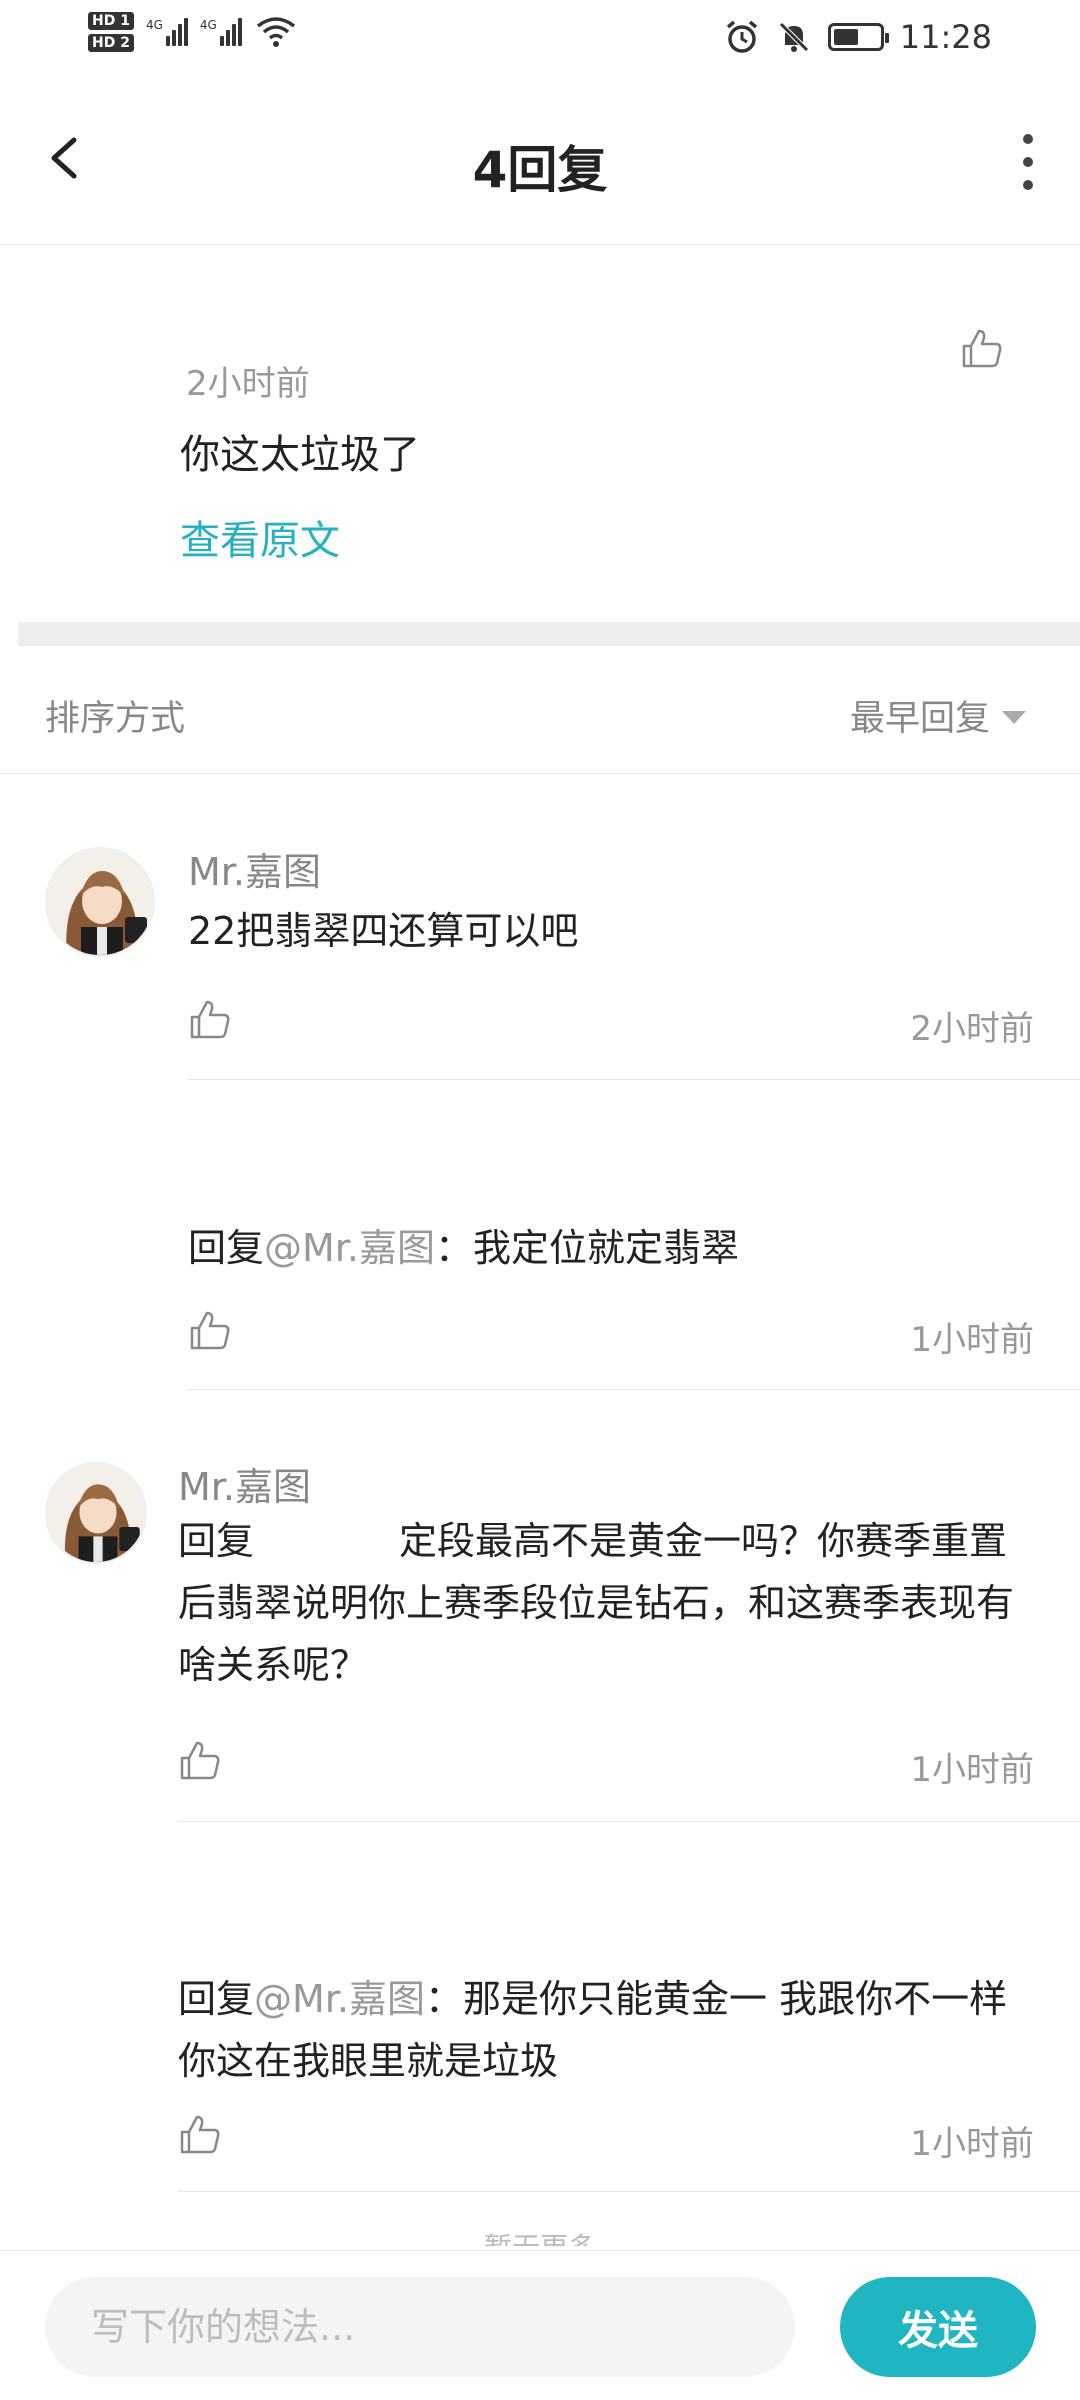 The height and width of the screenshot is (2400, 1080). I want to click on comment-input, so click(420, 2327).